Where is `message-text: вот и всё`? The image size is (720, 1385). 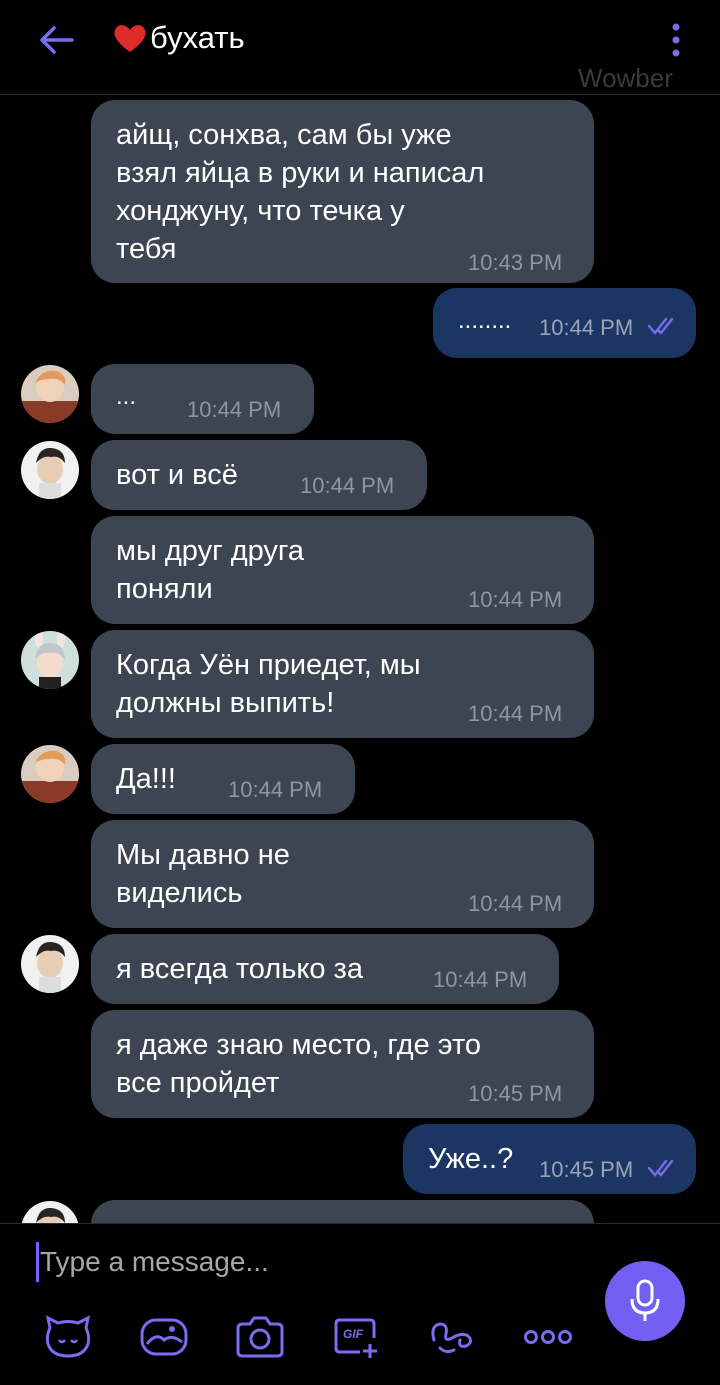
message-text: вот и всё is located at coordinates (177, 475).